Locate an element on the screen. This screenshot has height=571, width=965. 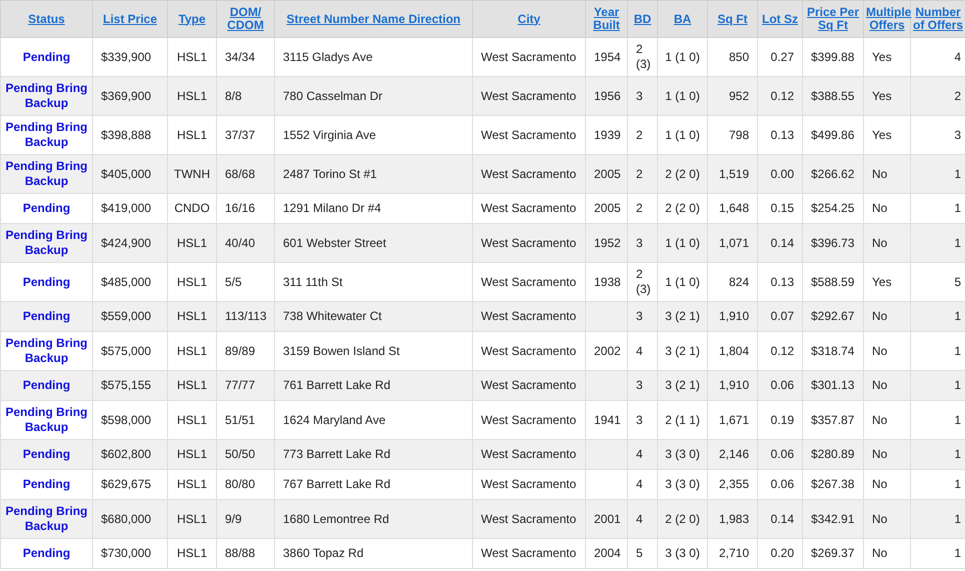
lot-size-cell: 0.20 is located at coordinates (780, 553).